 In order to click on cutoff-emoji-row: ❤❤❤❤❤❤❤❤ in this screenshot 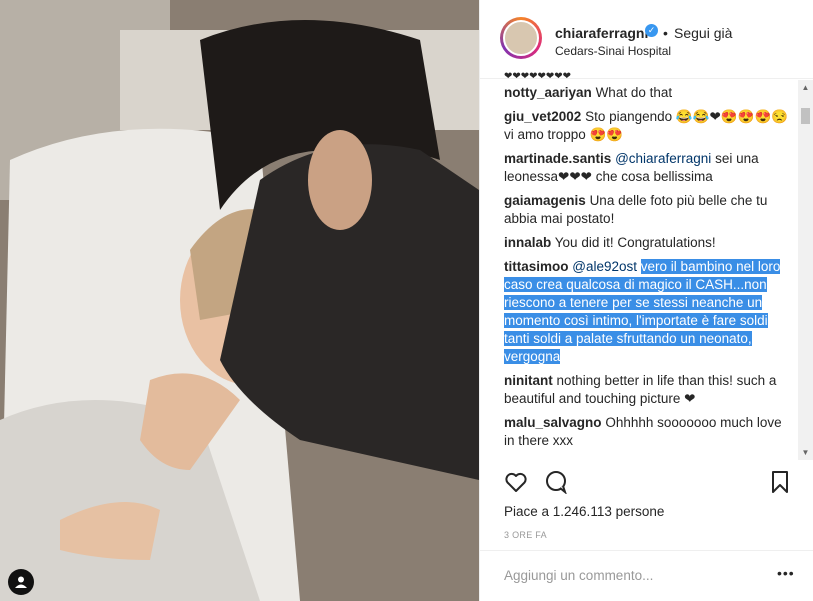, I will do `click(538, 77)`.